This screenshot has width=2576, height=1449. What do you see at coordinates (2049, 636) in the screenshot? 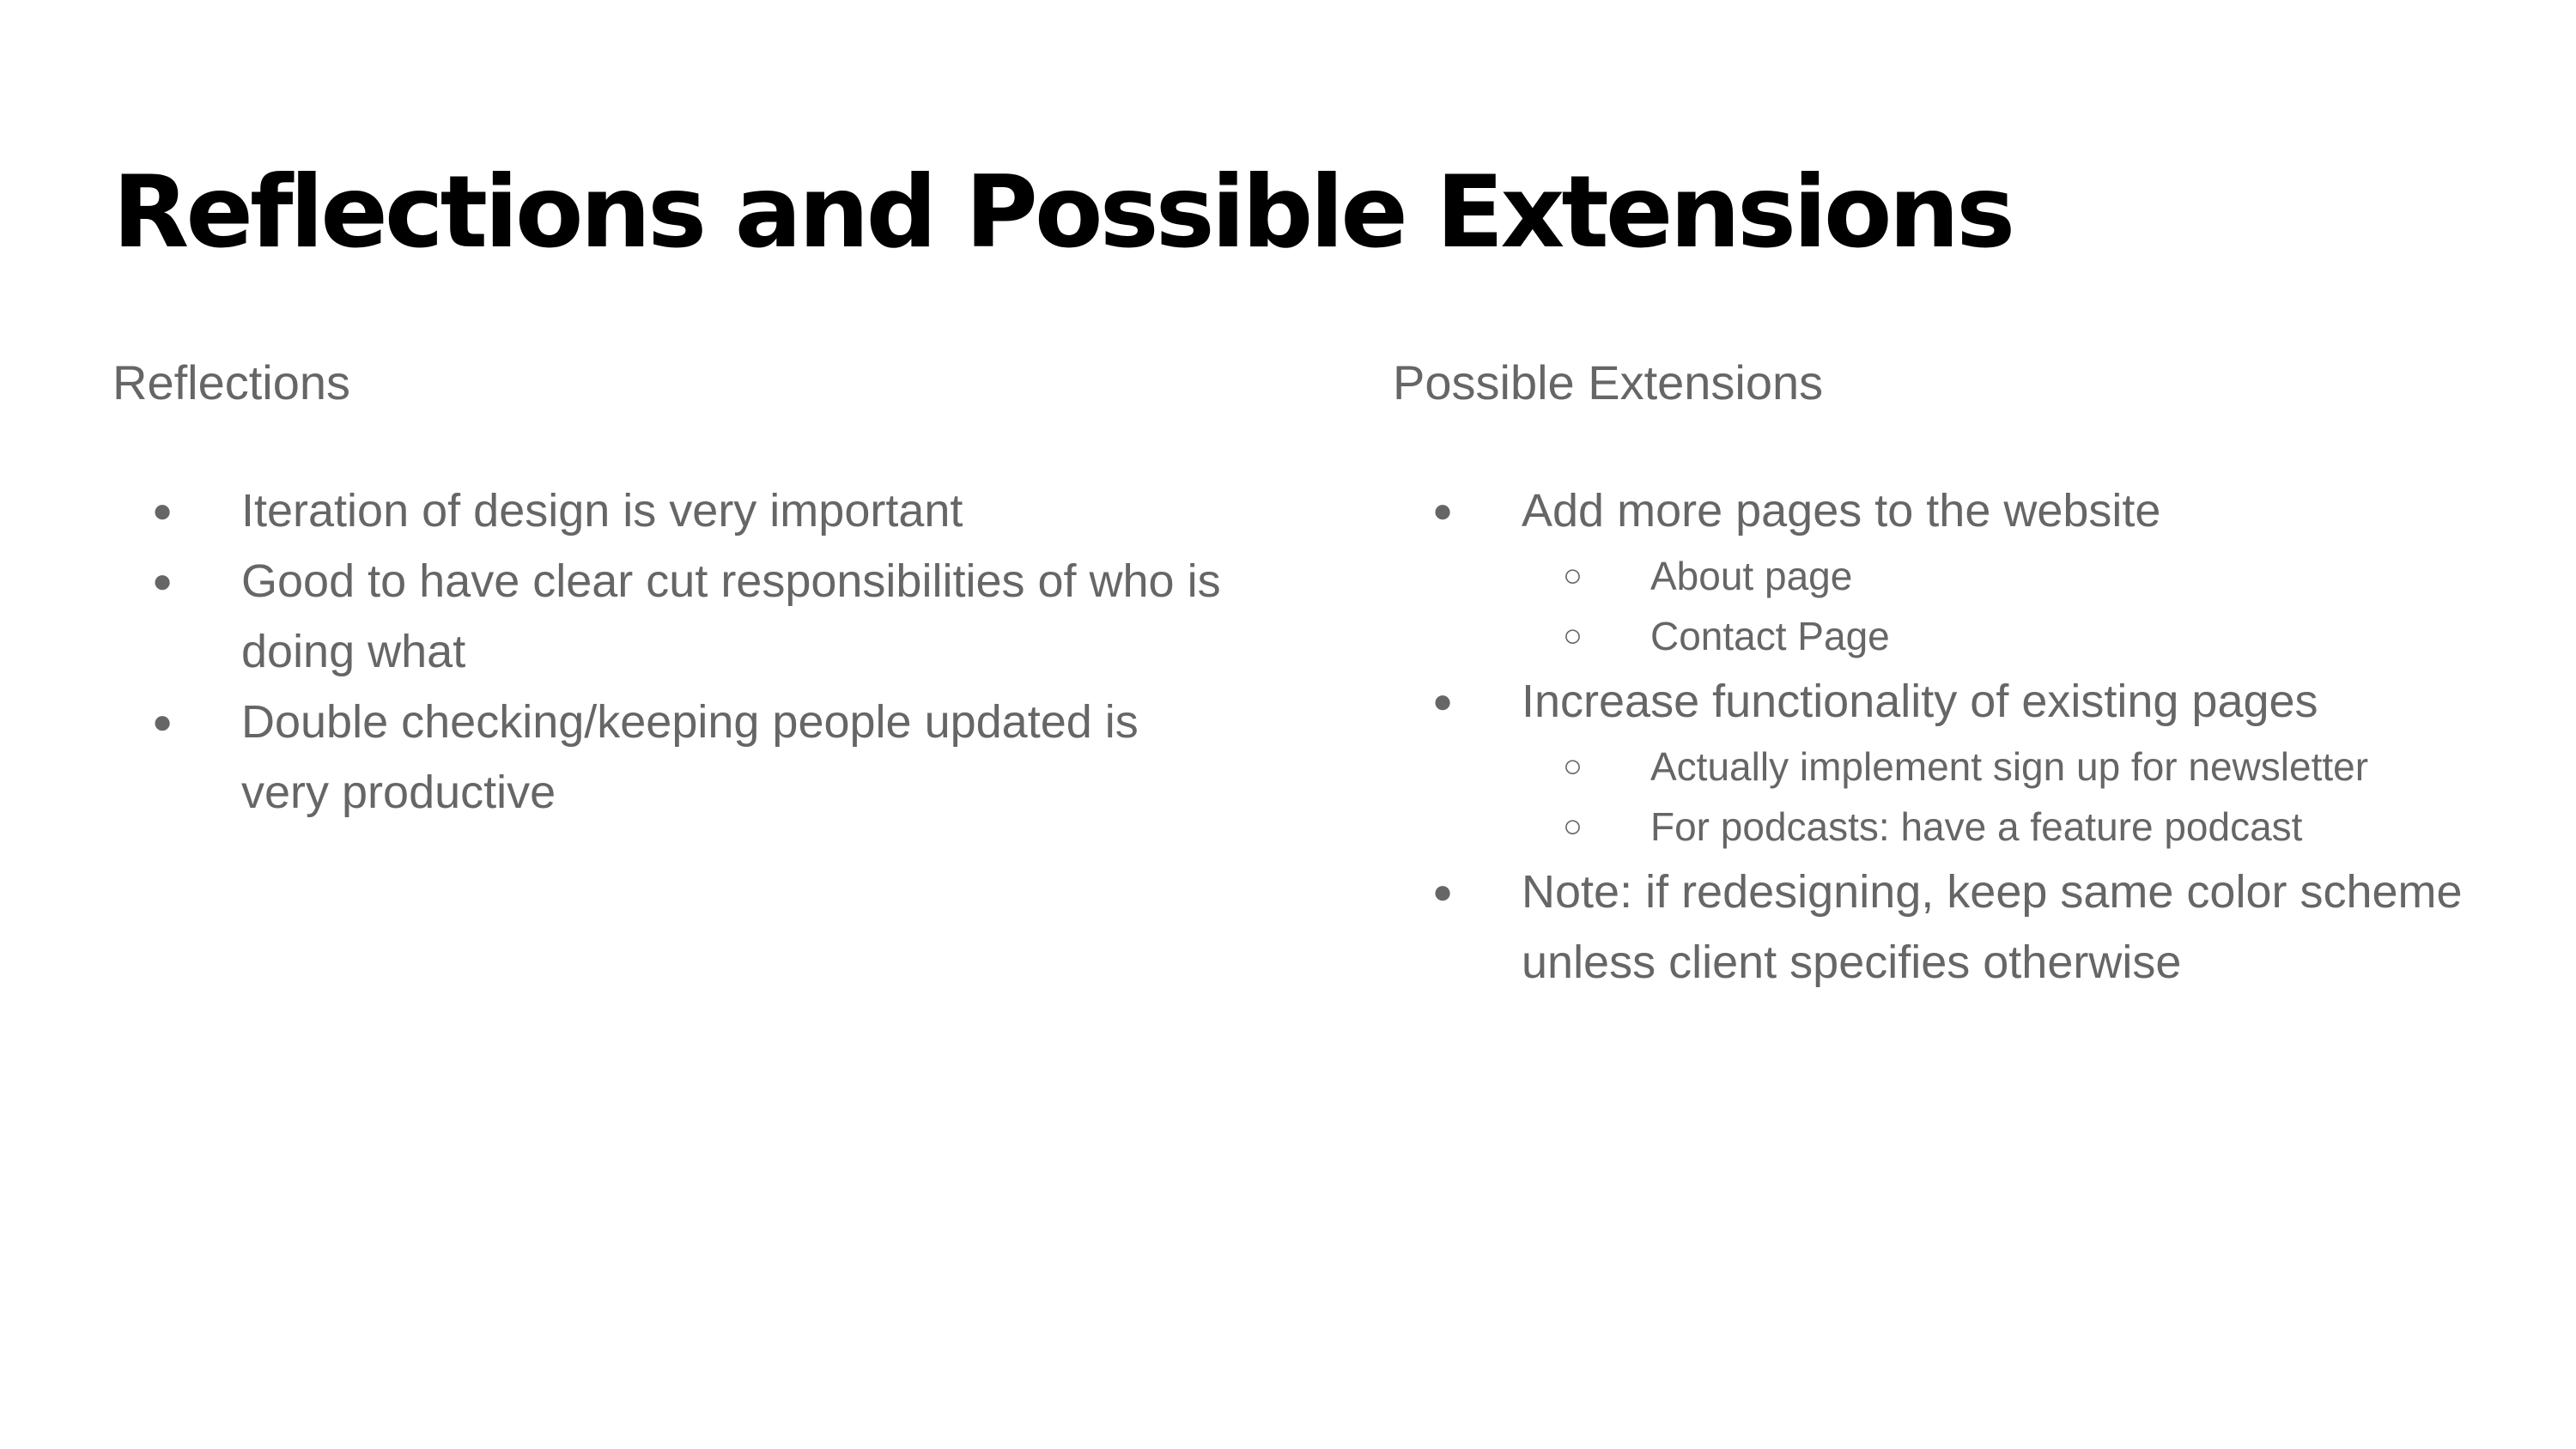
I see `sub-list-item: ○ Contact Page` at bounding box center [2049, 636].